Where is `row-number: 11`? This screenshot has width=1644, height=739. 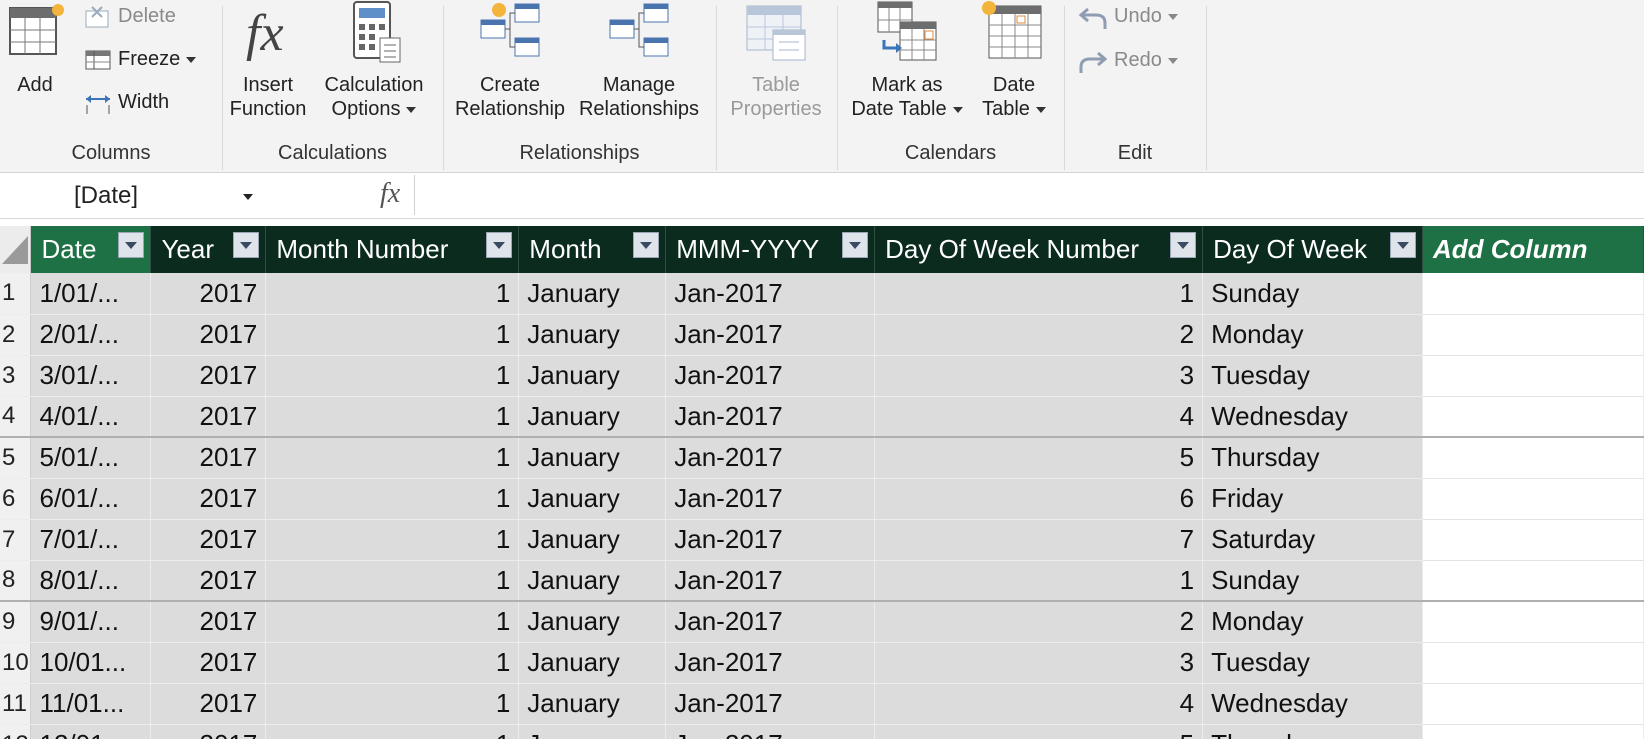 row-number: 11 is located at coordinates (16, 704).